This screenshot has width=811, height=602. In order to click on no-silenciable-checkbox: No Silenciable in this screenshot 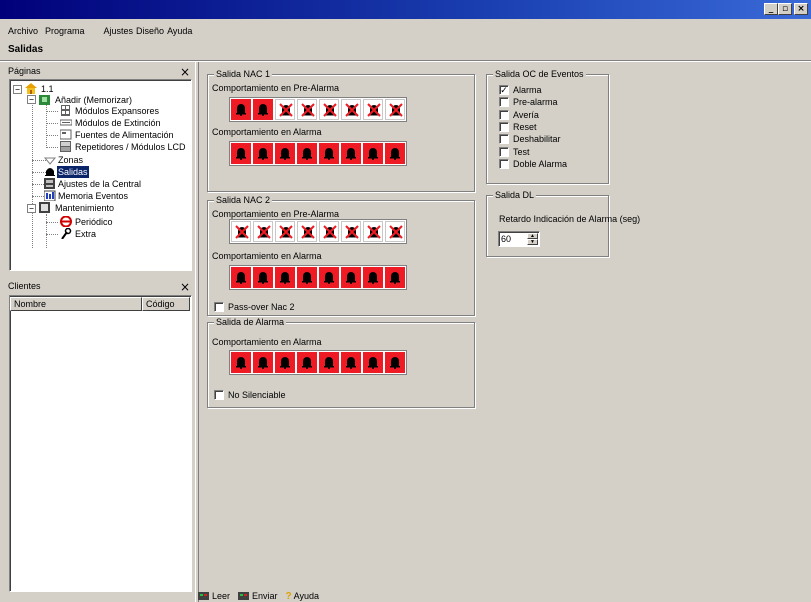, I will do `click(250, 395)`.